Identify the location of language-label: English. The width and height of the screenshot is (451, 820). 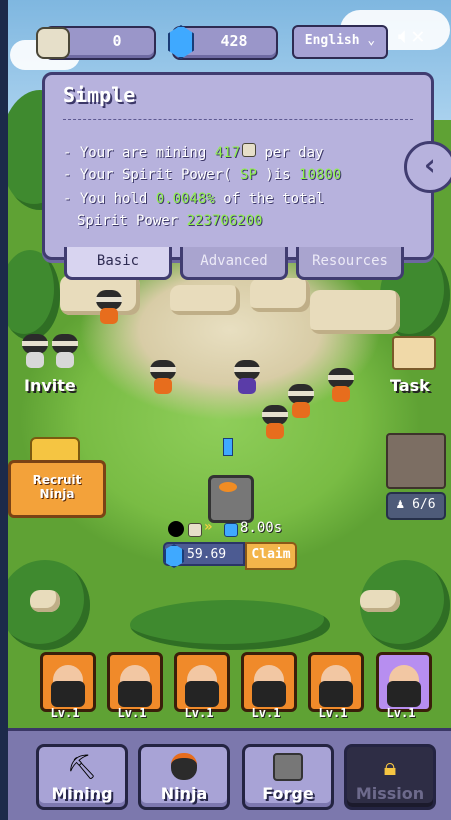
(332, 40).